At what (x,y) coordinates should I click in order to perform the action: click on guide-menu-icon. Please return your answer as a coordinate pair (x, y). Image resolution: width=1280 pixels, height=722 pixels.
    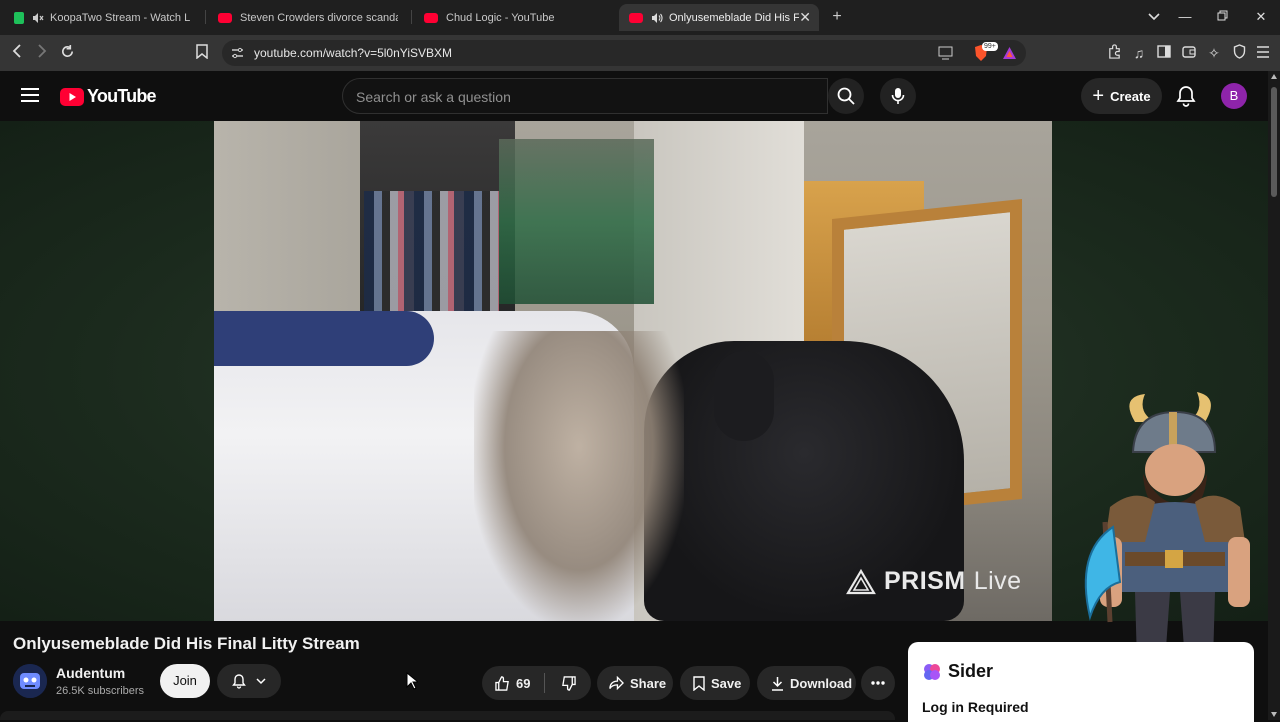
    Looking at the image, I should click on (30, 97).